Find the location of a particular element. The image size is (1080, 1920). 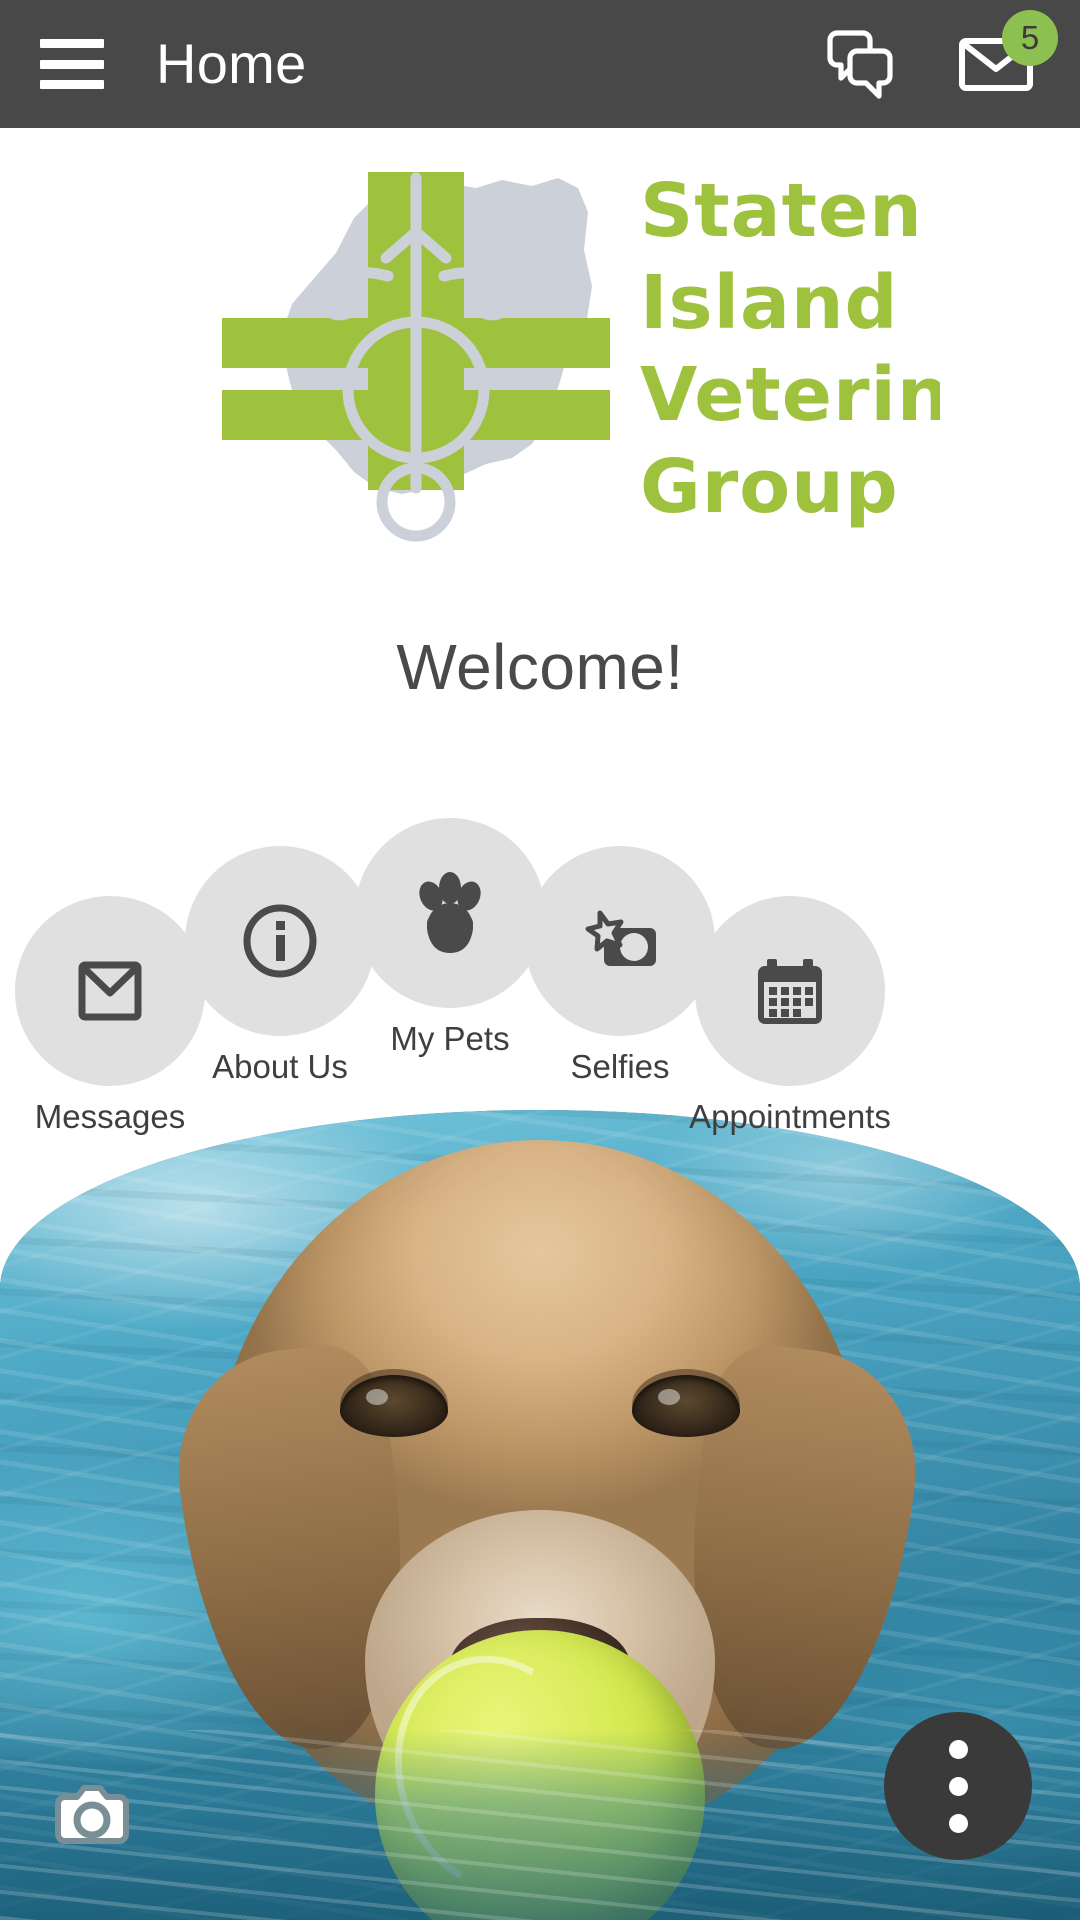

hamburger-menu-icon is located at coordinates (72, 64).